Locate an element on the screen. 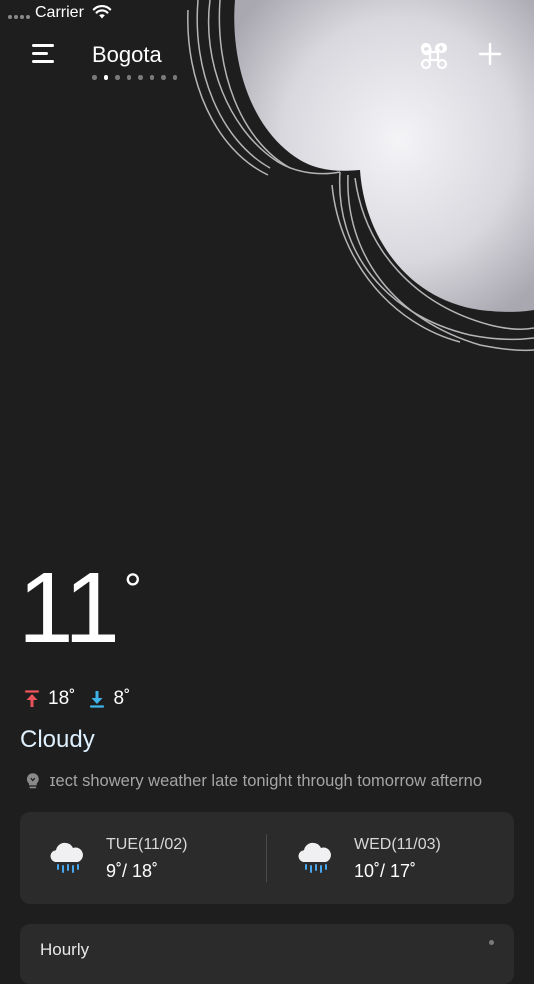 This screenshot has height=984, width=534. low-arrow-icon is located at coordinates (97, 699).